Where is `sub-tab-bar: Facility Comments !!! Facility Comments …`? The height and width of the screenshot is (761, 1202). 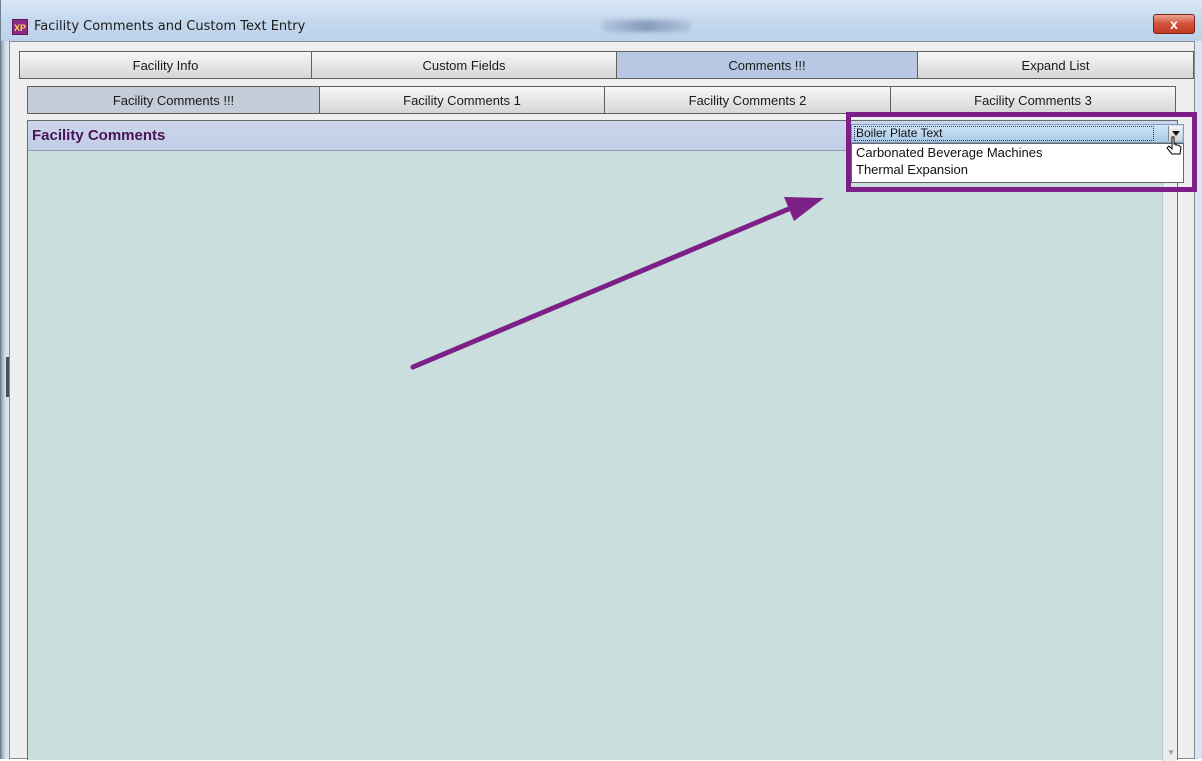
sub-tab-bar: Facility Comments !!! Facility Comments … is located at coordinates (601, 100).